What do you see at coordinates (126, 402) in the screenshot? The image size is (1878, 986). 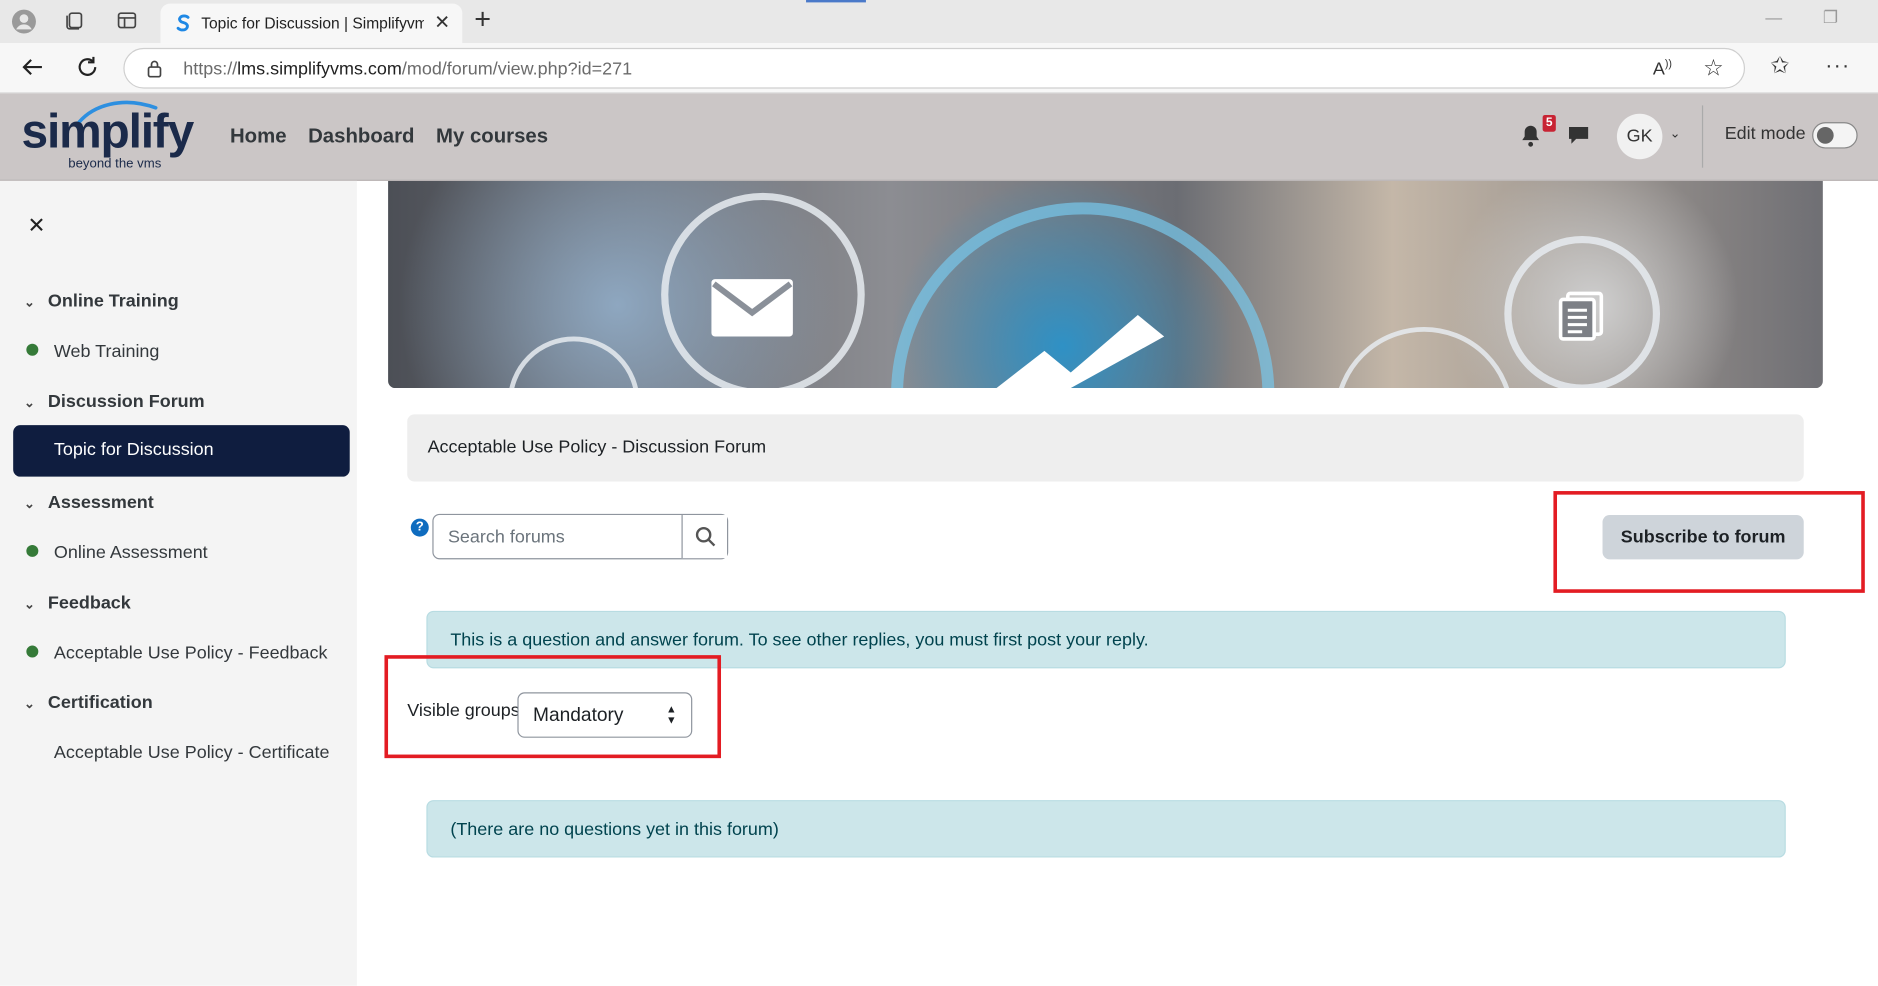 I see `section-title: Discussion Forum` at bounding box center [126, 402].